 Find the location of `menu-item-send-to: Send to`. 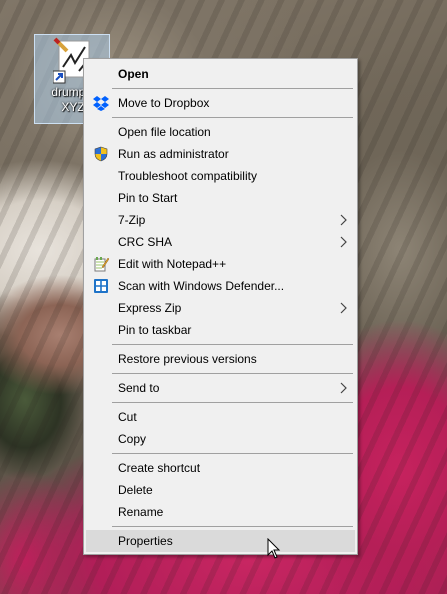

menu-item-send-to: Send to is located at coordinates (220, 388).